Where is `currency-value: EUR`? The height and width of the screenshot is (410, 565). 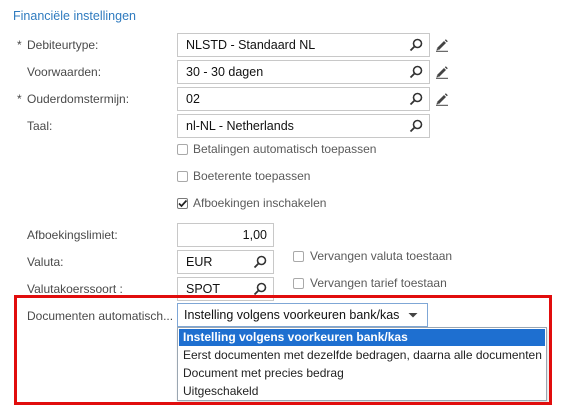
currency-value: EUR is located at coordinates (199, 262).